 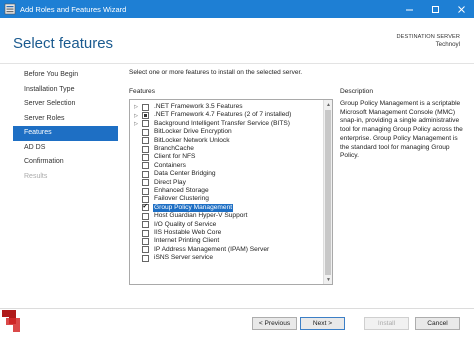 What do you see at coordinates (63, 43) in the screenshot?
I see `page-title: Select features` at bounding box center [63, 43].